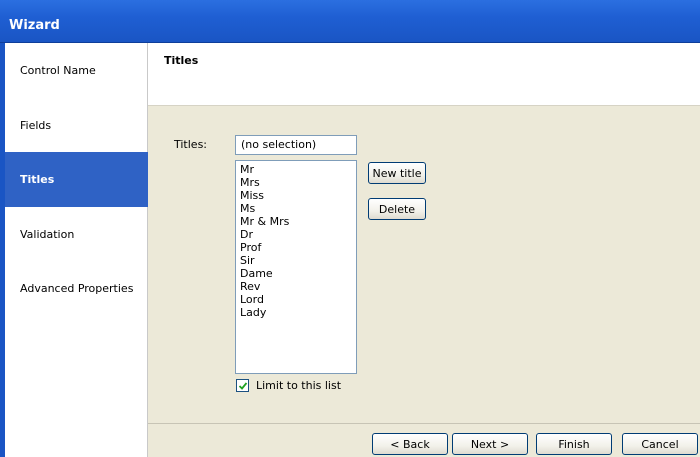 The height and width of the screenshot is (457, 700). I want to click on page-title: Titles, so click(181, 60).